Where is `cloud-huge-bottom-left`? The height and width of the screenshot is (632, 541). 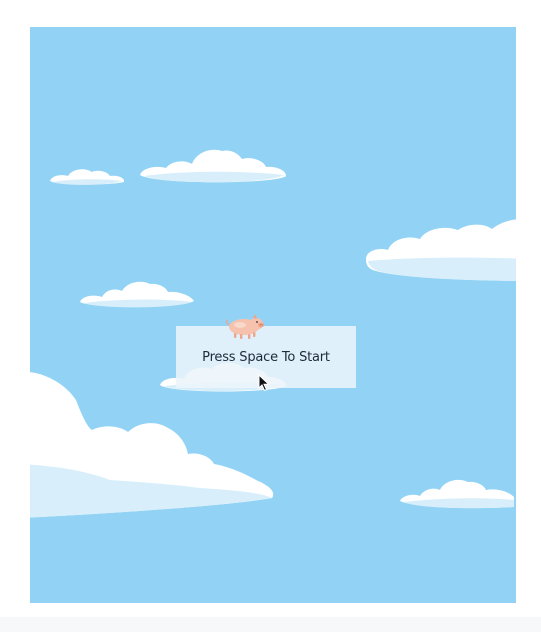
cloud-huge-bottom-left is located at coordinates (152, 447).